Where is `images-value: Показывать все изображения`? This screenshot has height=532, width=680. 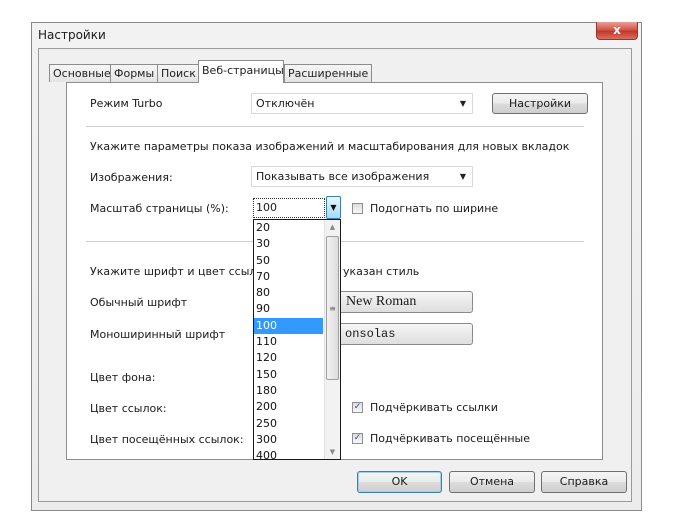
images-value: Показывать все изображения is located at coordinates (343, 176).